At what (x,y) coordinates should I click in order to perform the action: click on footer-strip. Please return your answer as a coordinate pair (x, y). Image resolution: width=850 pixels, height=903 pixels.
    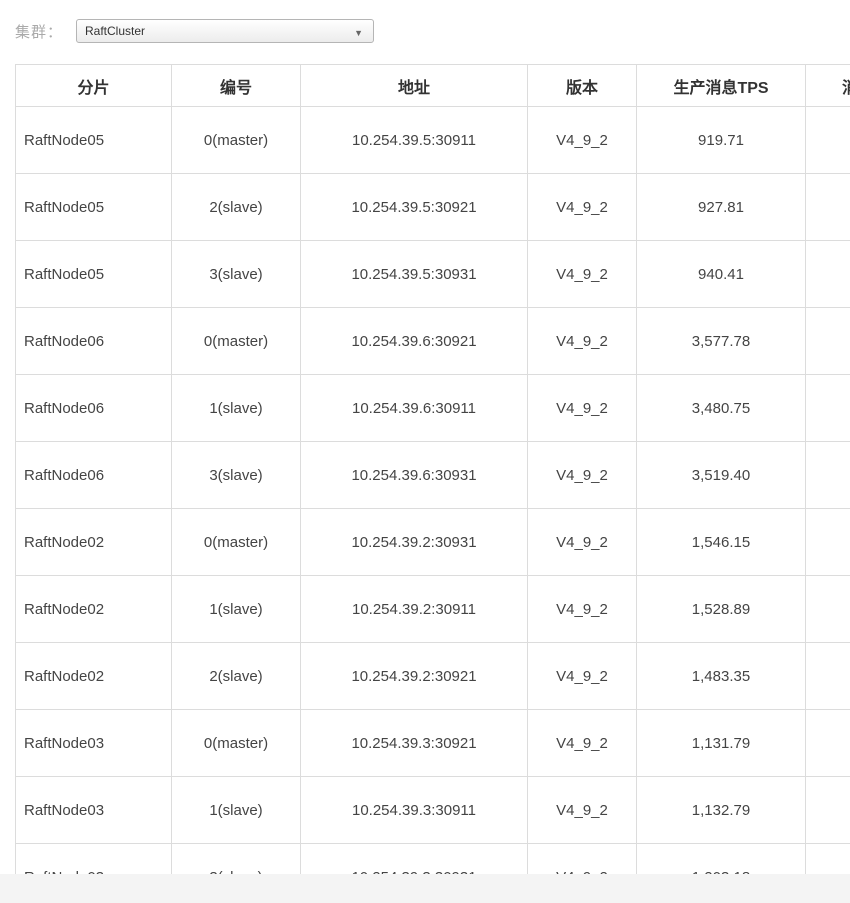
    Looking at the image, I should click on (425, 888).